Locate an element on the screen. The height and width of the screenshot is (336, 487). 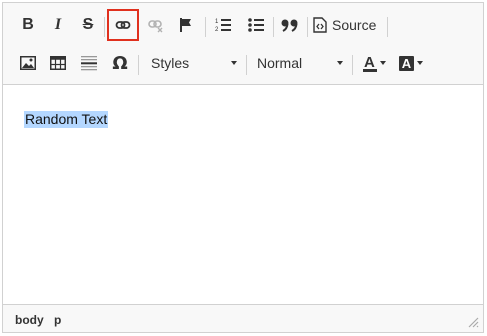
image-button is located at coordinates (28, 63).